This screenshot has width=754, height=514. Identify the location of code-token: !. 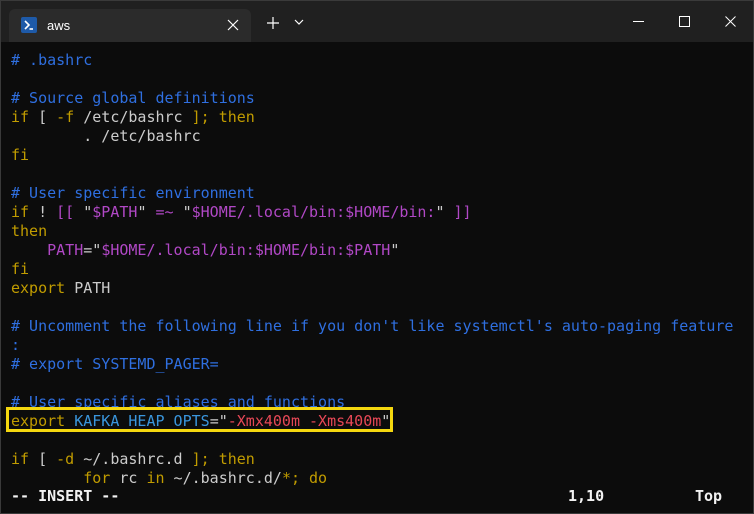
(43, 212).